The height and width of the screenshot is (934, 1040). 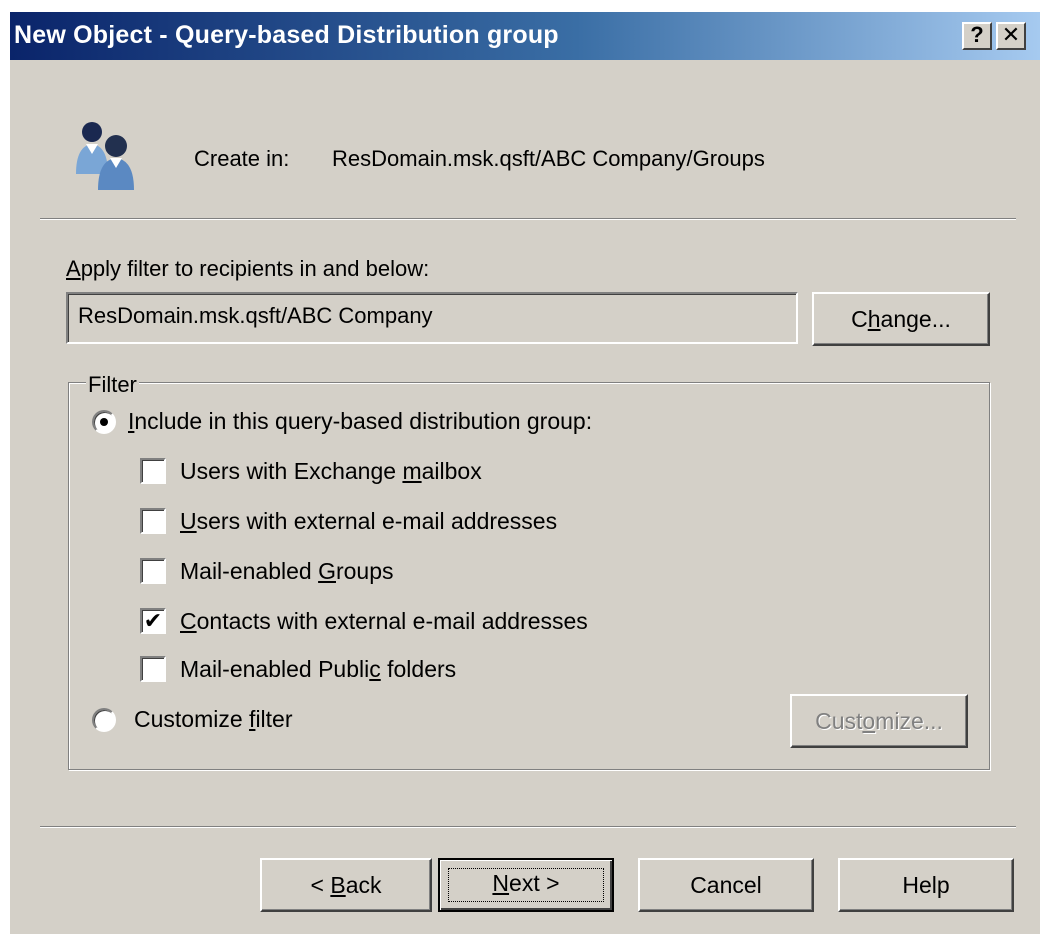 I want to click on radio-selected-dot, so click(x=104, y=422).